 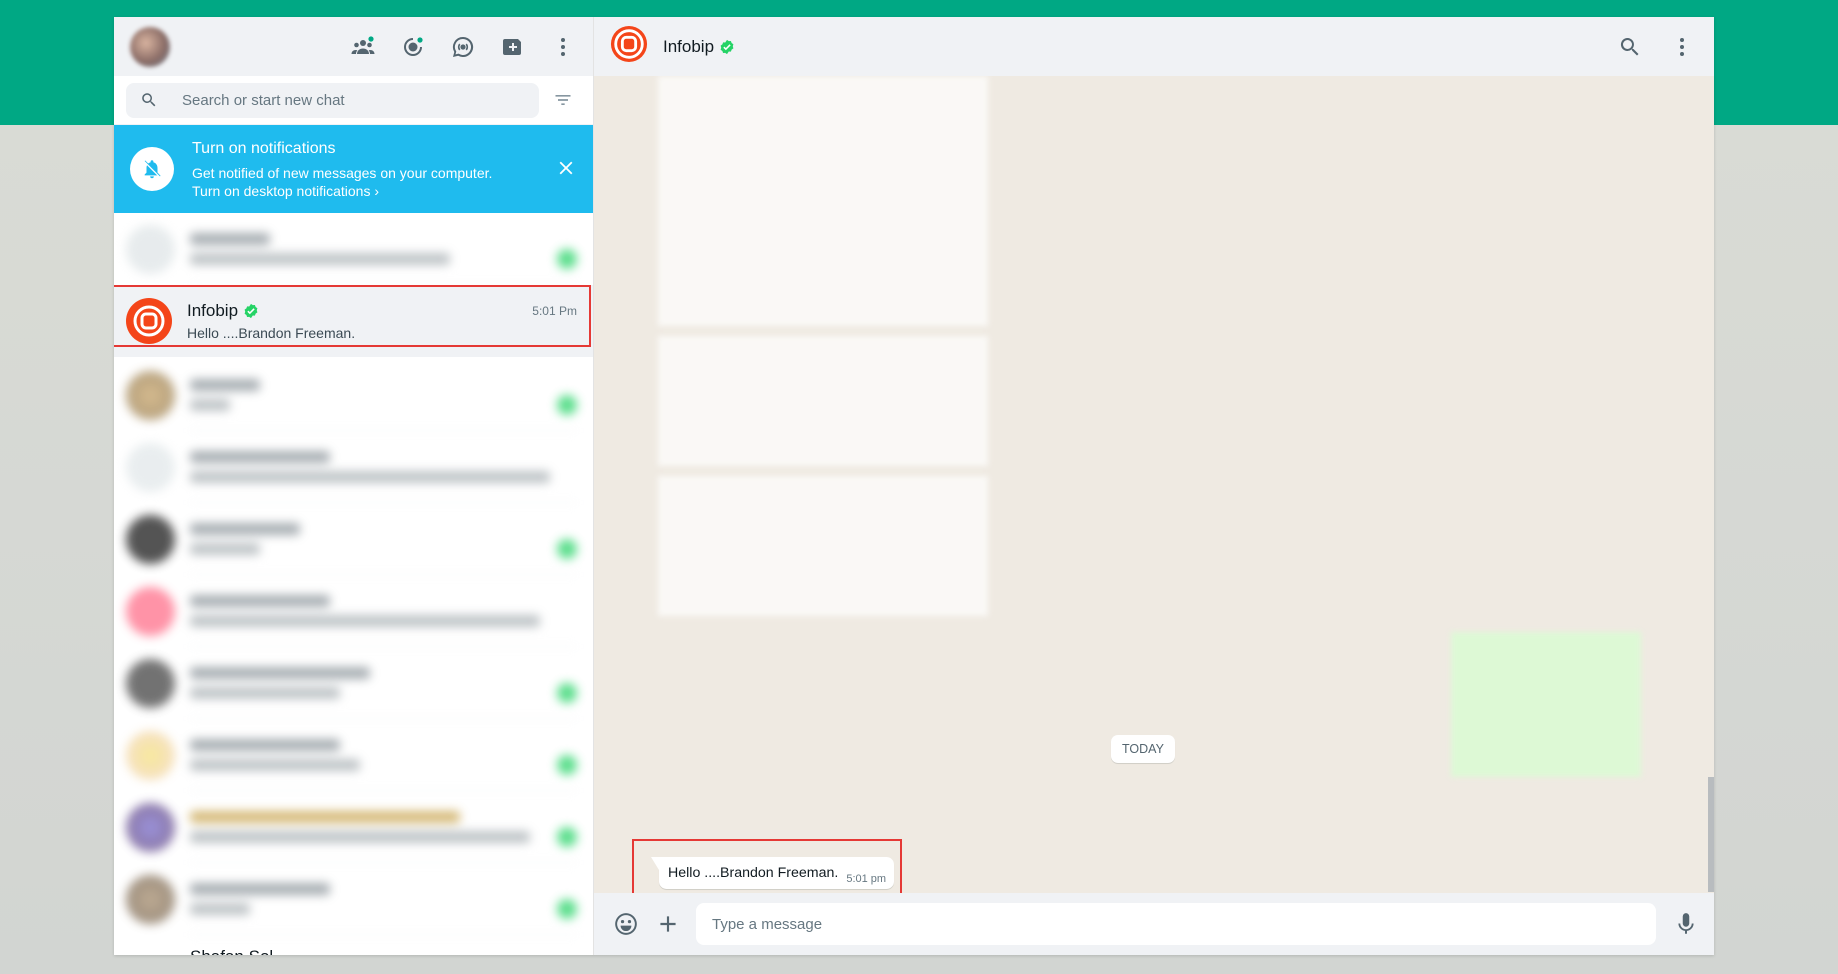 What do you see at coordinates (1184, 924) in the screenshot?
I see `message-input` at bounding box center [1184, 924].